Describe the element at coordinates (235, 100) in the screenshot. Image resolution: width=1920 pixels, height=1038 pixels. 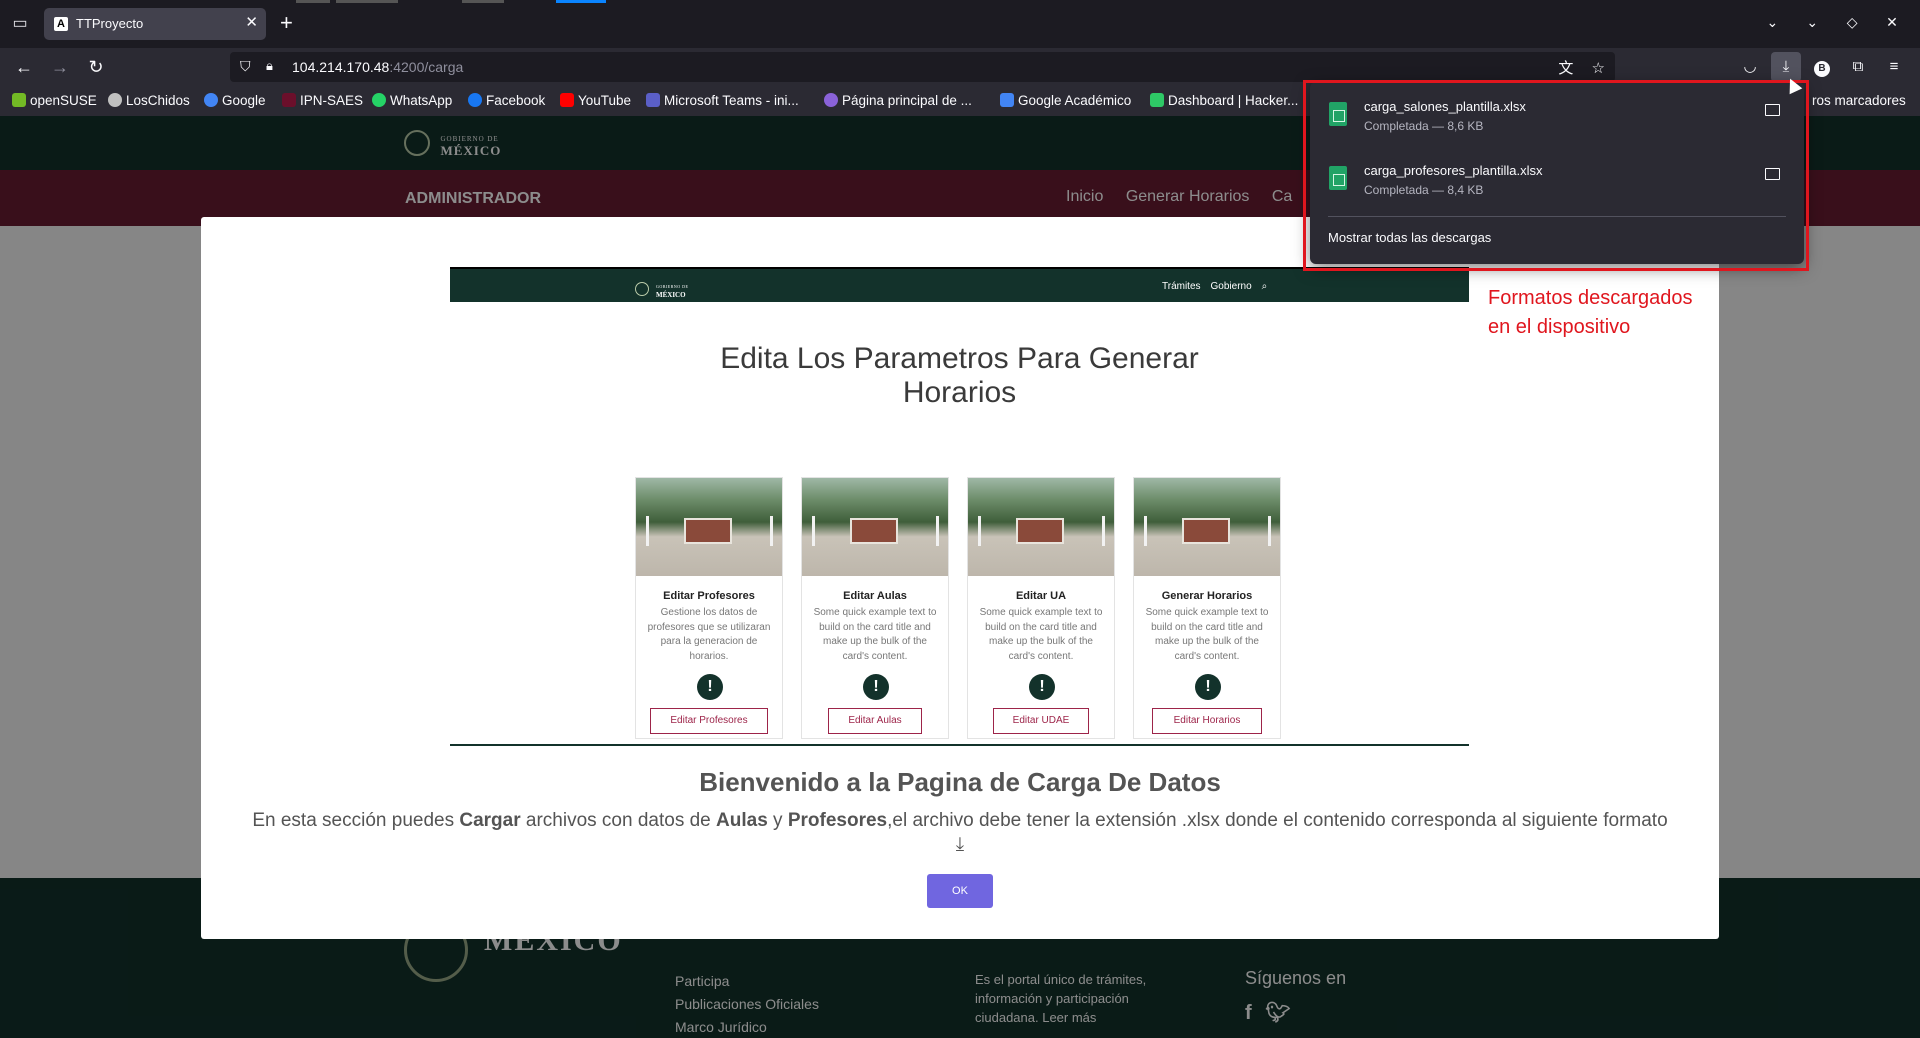
I see `bookmark-google: Google` at that location.